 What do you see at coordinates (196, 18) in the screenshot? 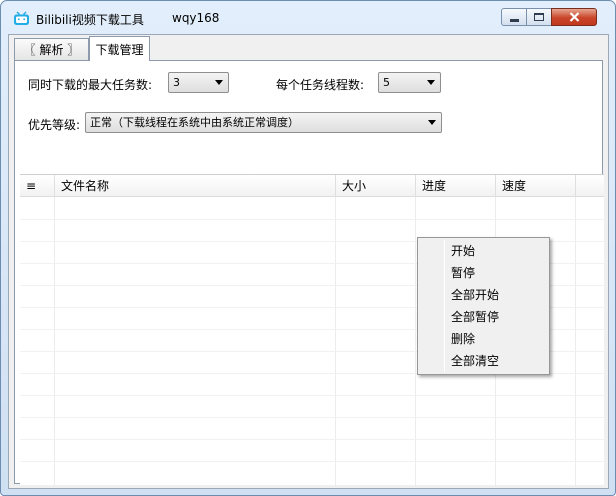
I see `window-author: wqy168` at bounding box center [196, 18].